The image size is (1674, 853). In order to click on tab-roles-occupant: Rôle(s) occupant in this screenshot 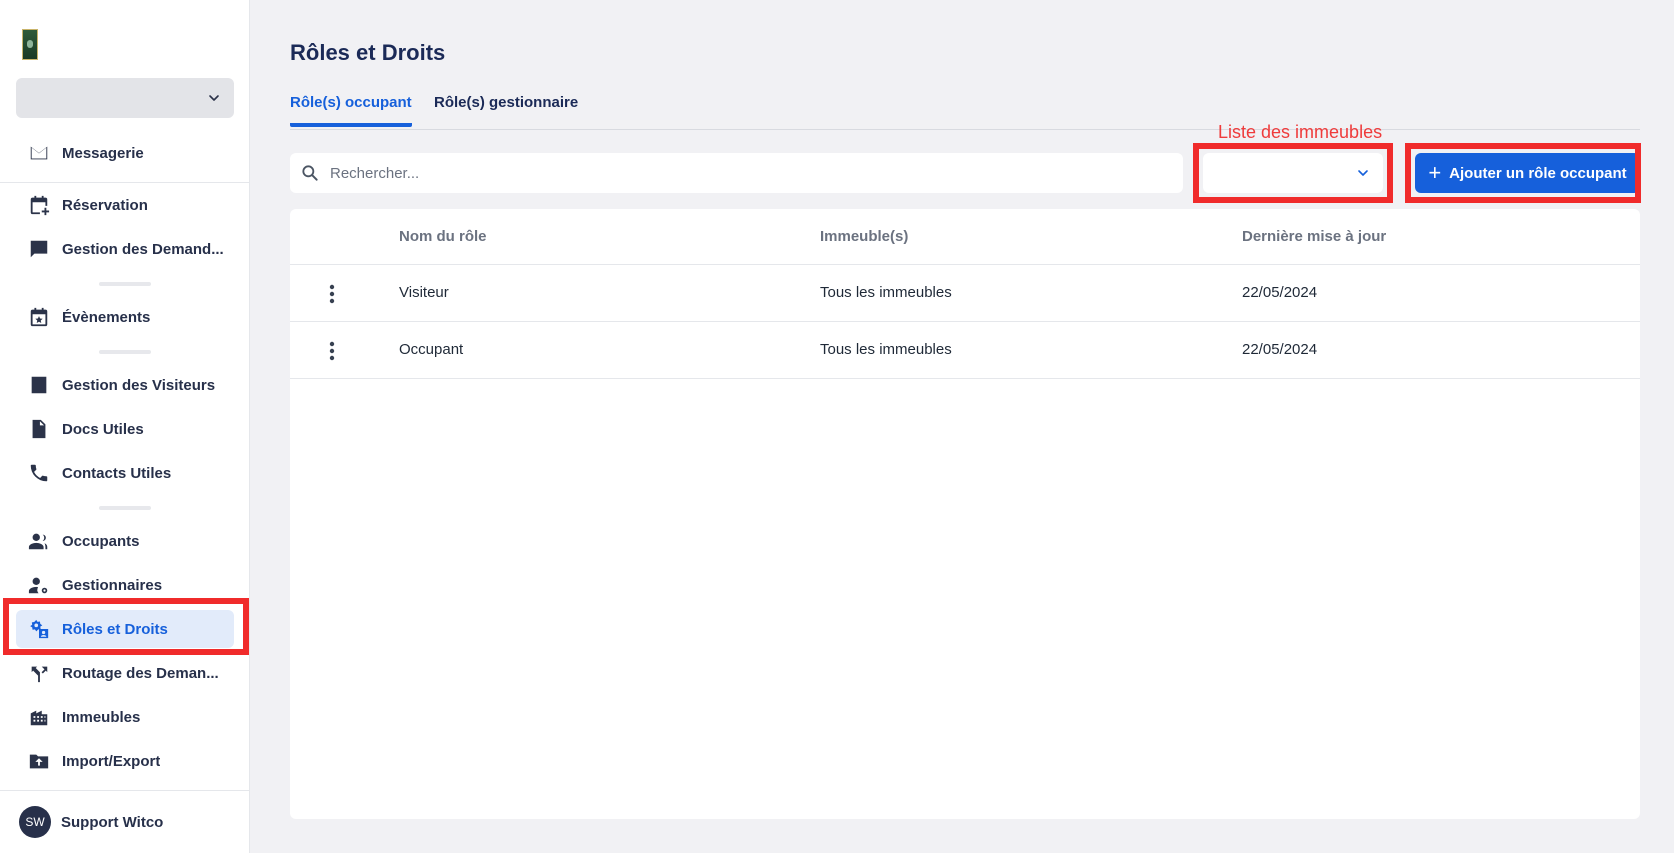, I will do `click(351, 110)`.